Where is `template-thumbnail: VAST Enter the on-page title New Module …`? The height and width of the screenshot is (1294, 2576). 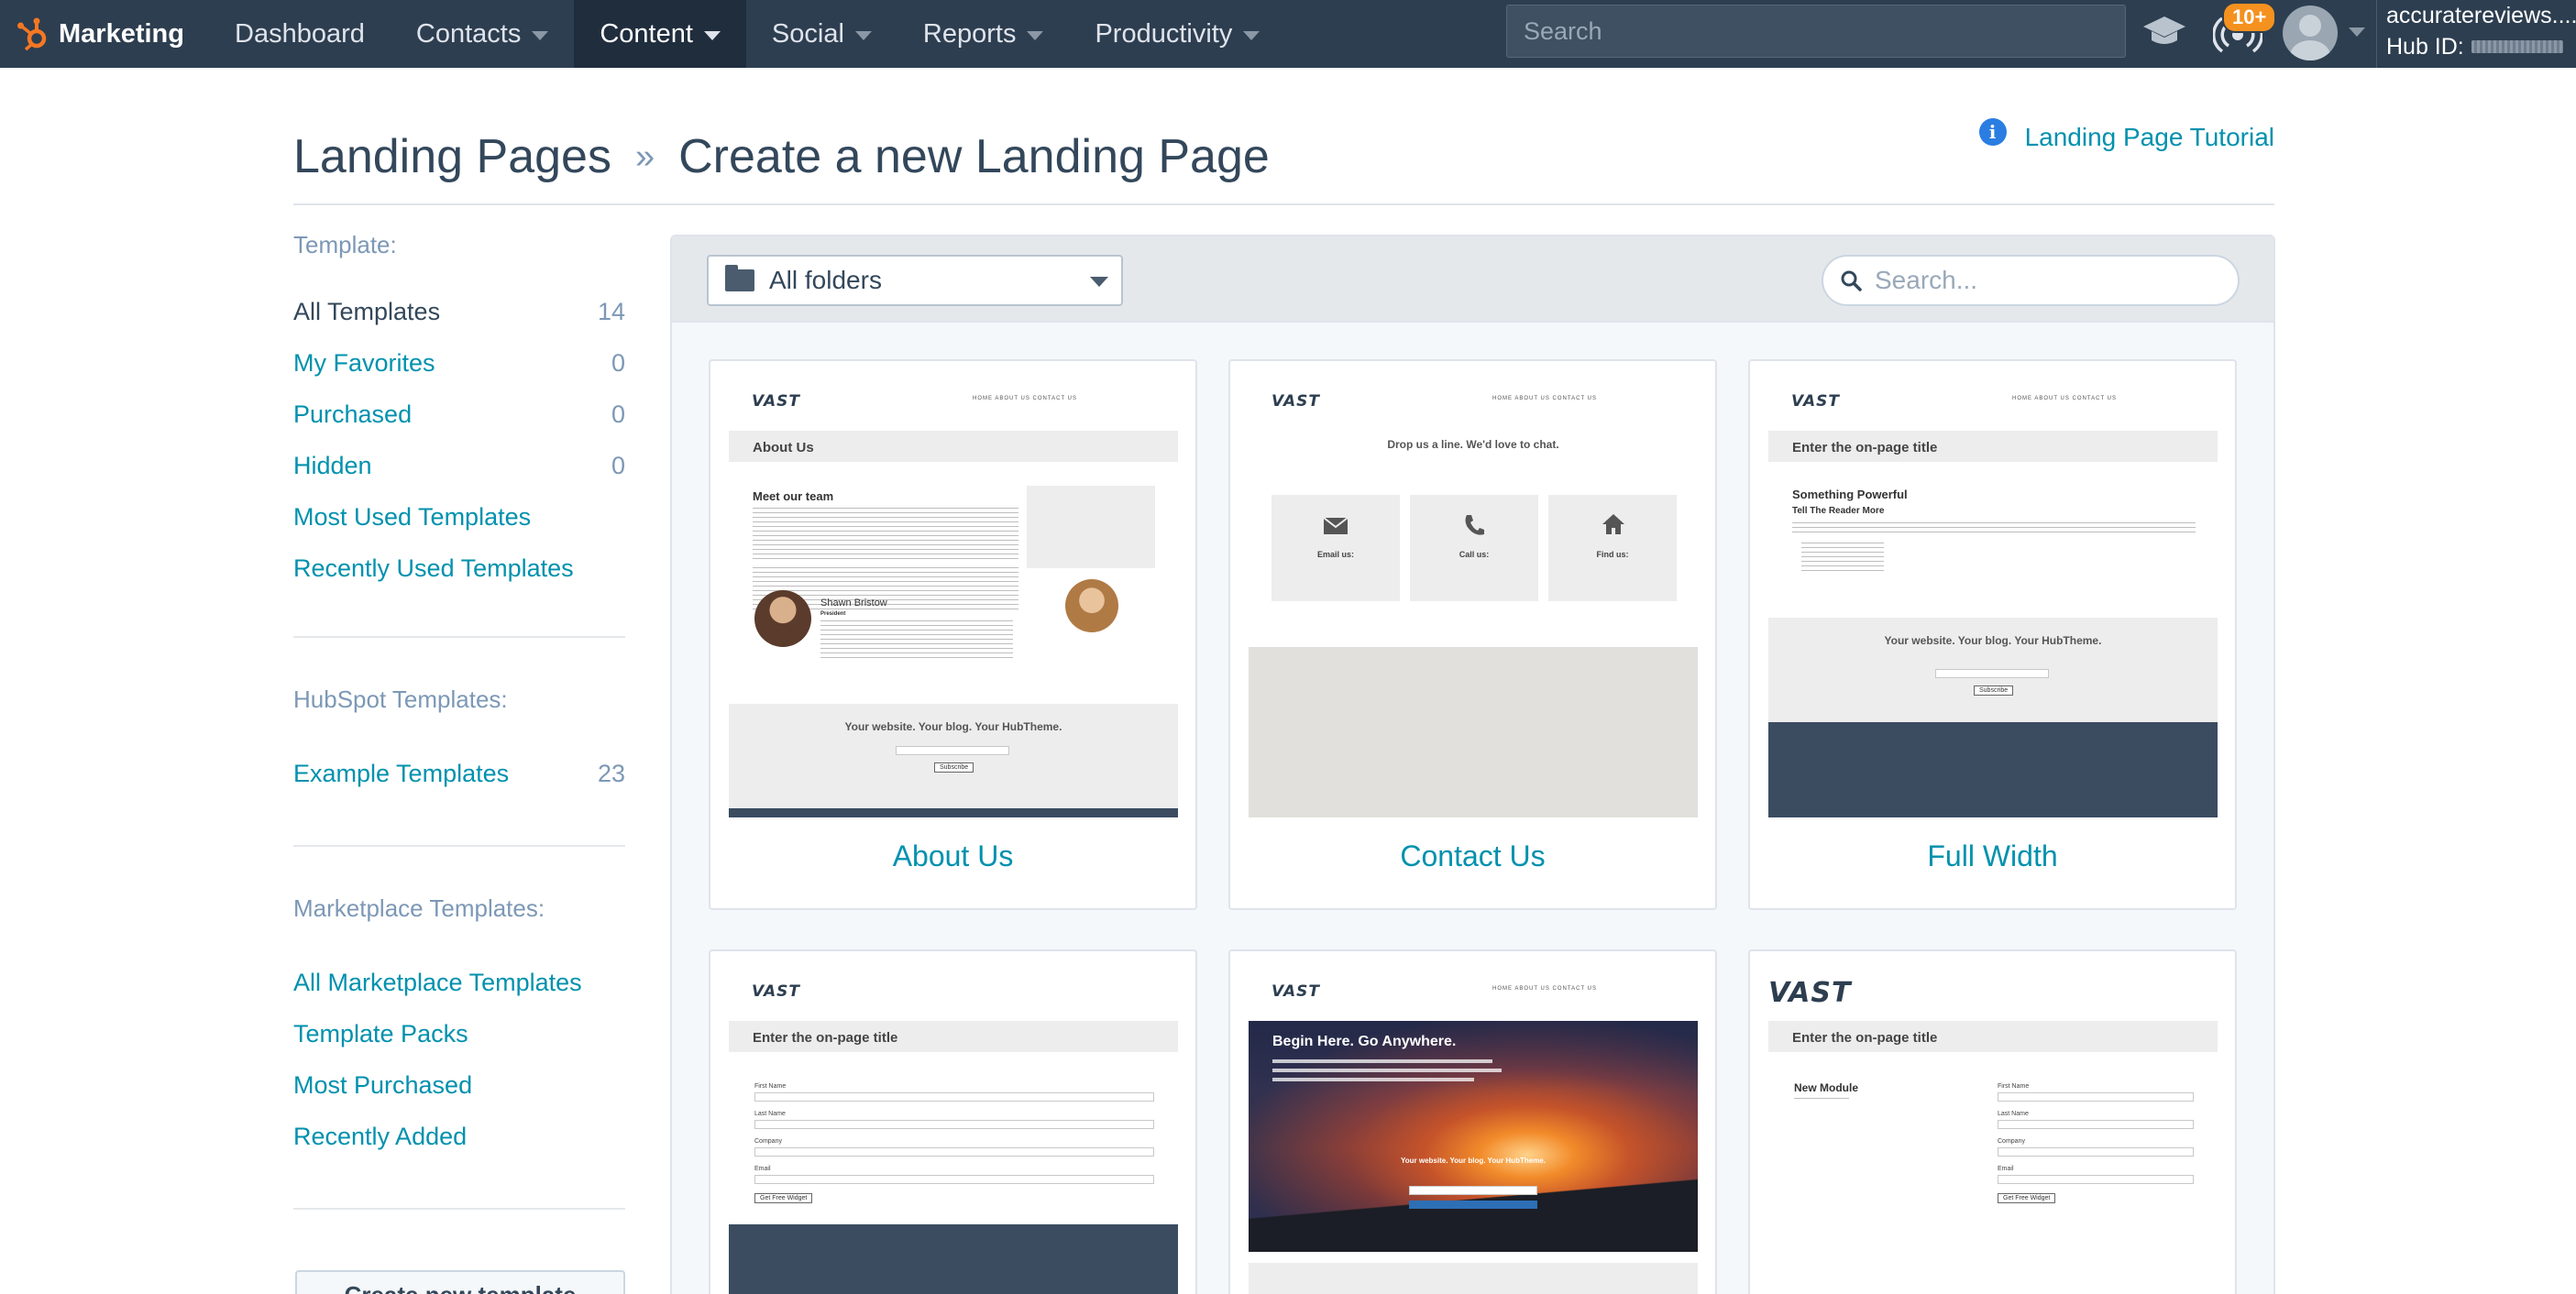 template-thumbnail: VAST Enter the on-page title New Module … is located at coordinates (1993, 1132).